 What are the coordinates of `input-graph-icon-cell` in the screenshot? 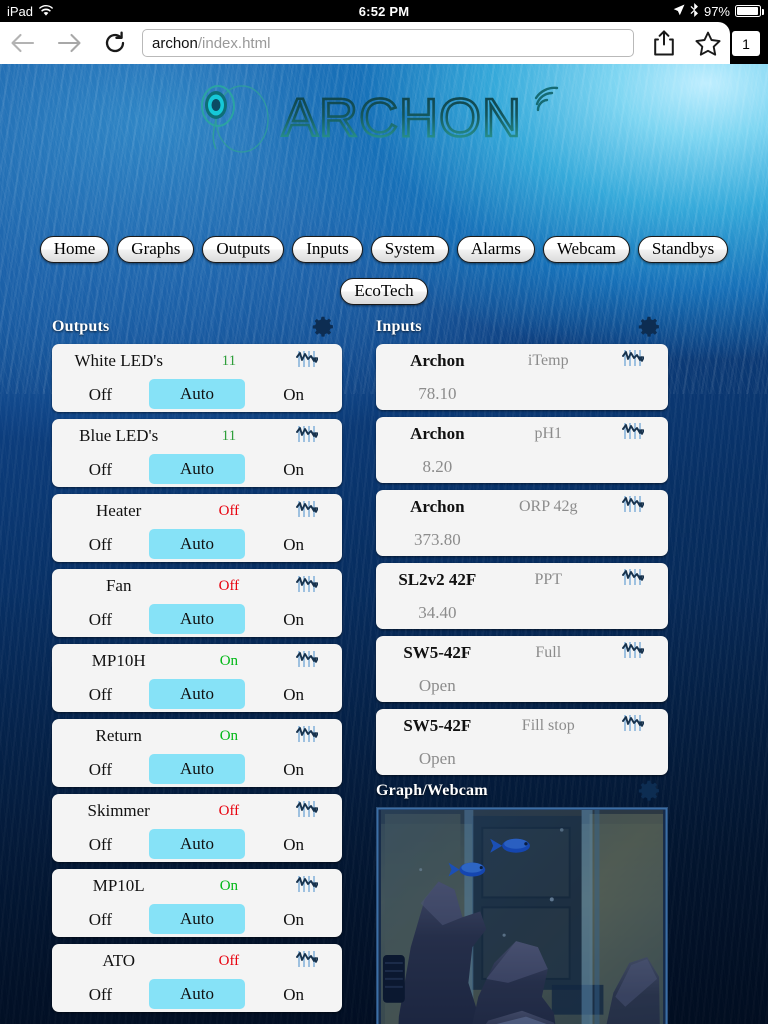 It's located at (633, 506).